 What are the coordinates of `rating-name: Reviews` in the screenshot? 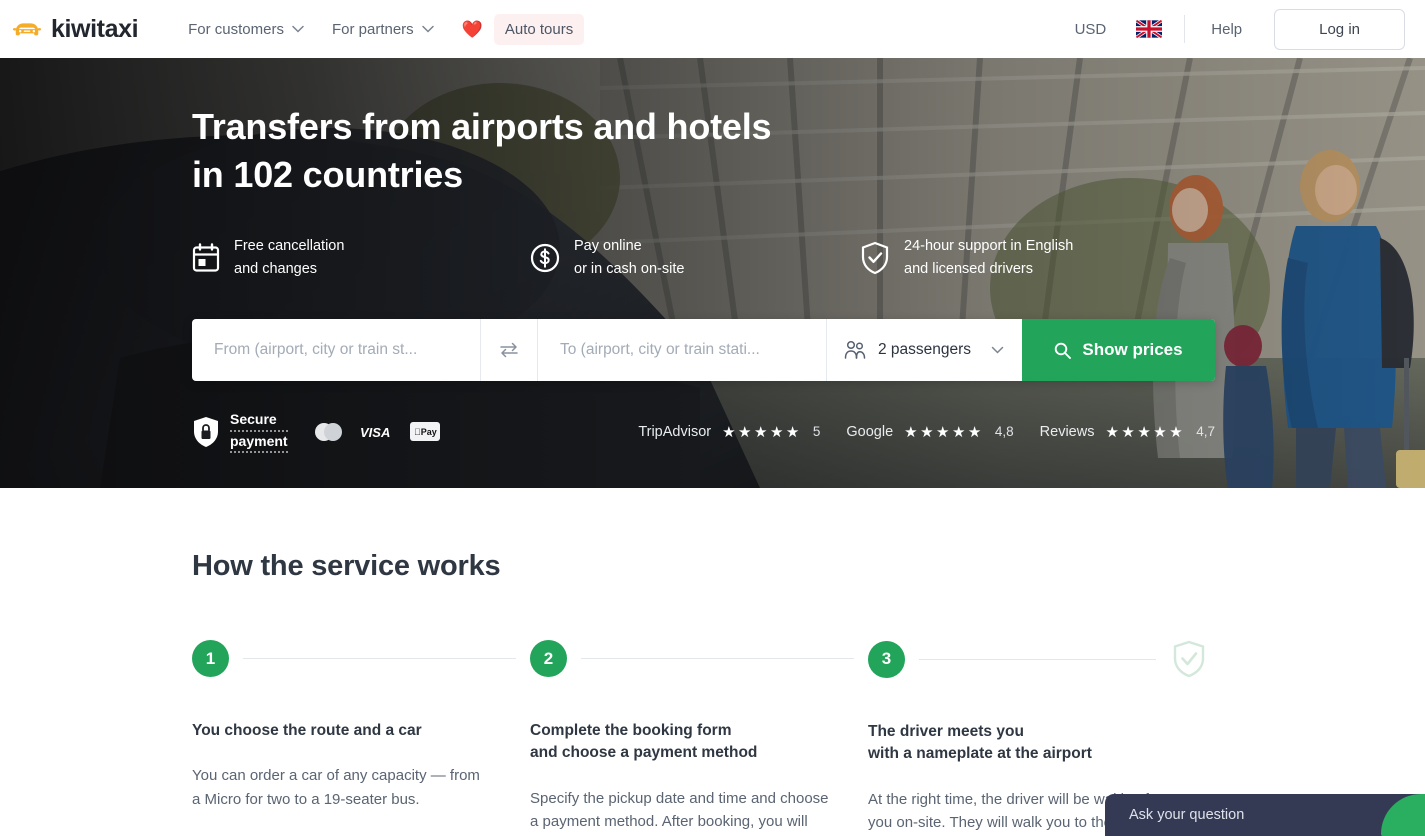 It's located at (1067, 431).